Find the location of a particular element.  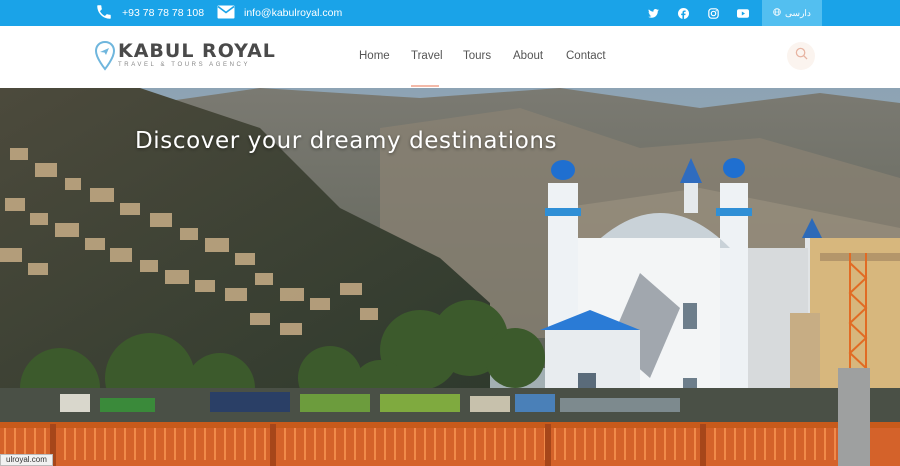

social-links is located at coordinates (698, 13).